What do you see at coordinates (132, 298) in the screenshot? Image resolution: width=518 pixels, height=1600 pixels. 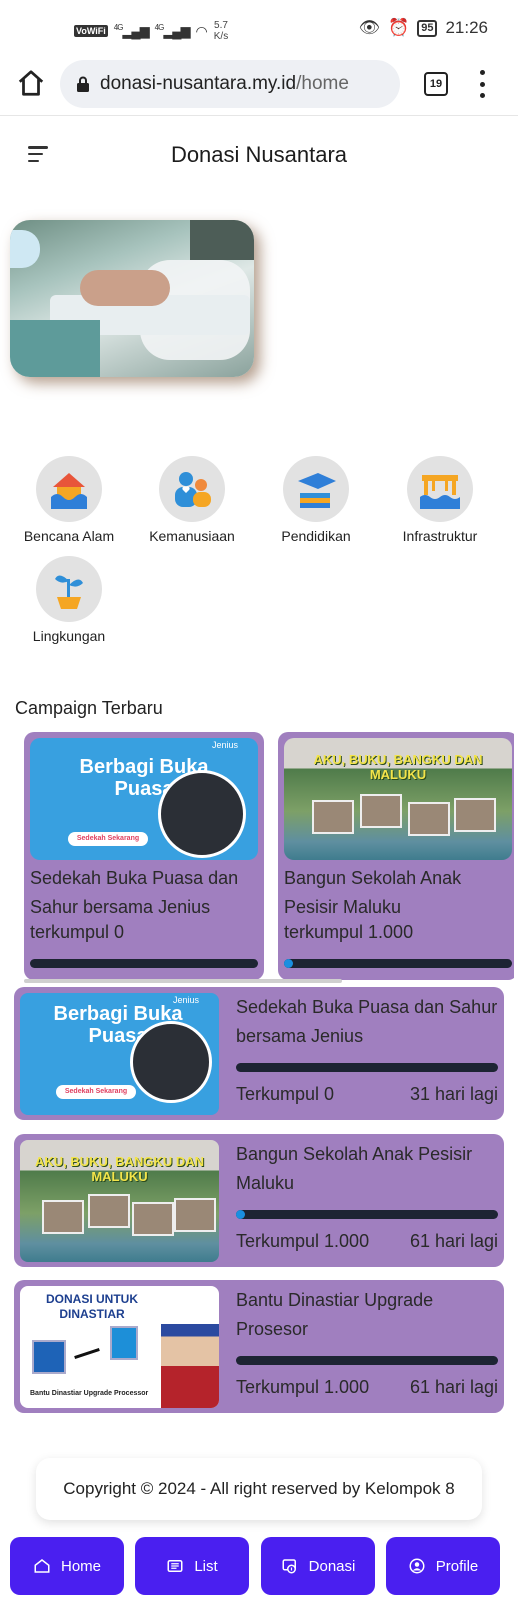 I see `hero-banner-image` at bounding box center [132, 298].